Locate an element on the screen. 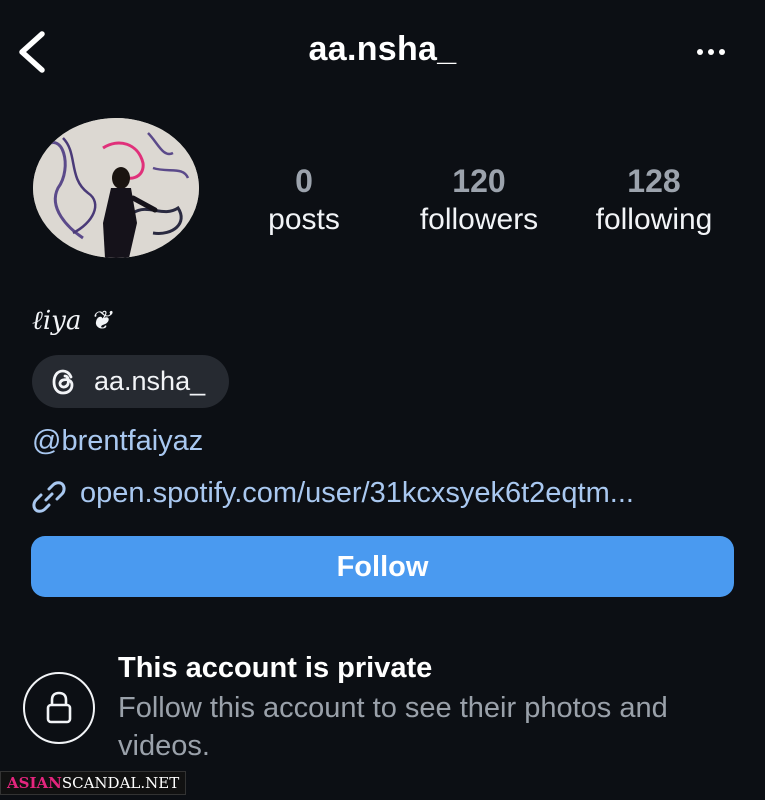 This screenshot has width=765, height=800. profile-avatar is located at coordinates (116, 188).